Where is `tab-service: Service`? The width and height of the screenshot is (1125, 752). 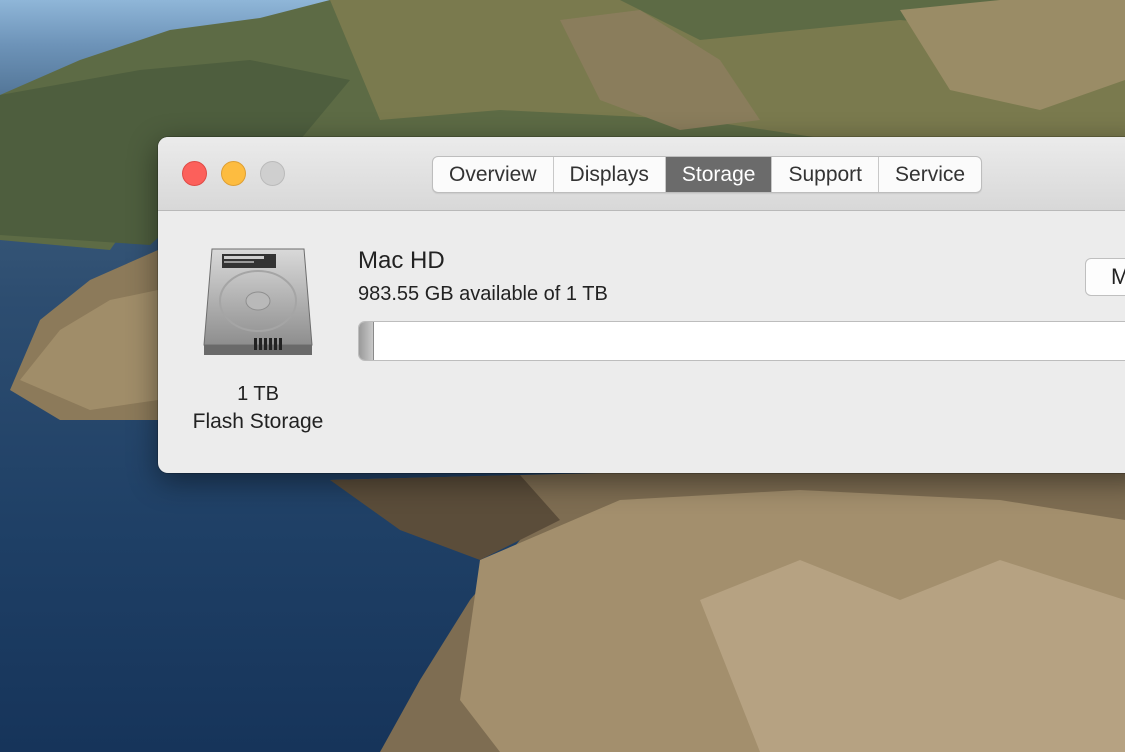
tab-service: Service is located at coordinates (930, 174).